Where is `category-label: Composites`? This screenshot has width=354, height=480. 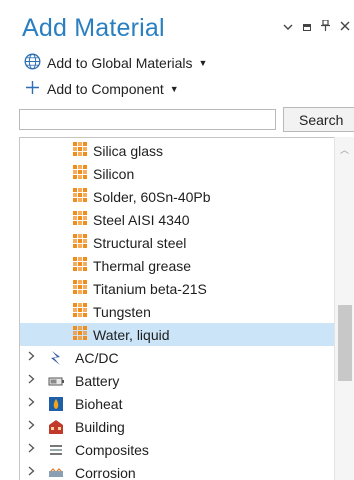
category-label: Composites is located at coordinates (112, 449).